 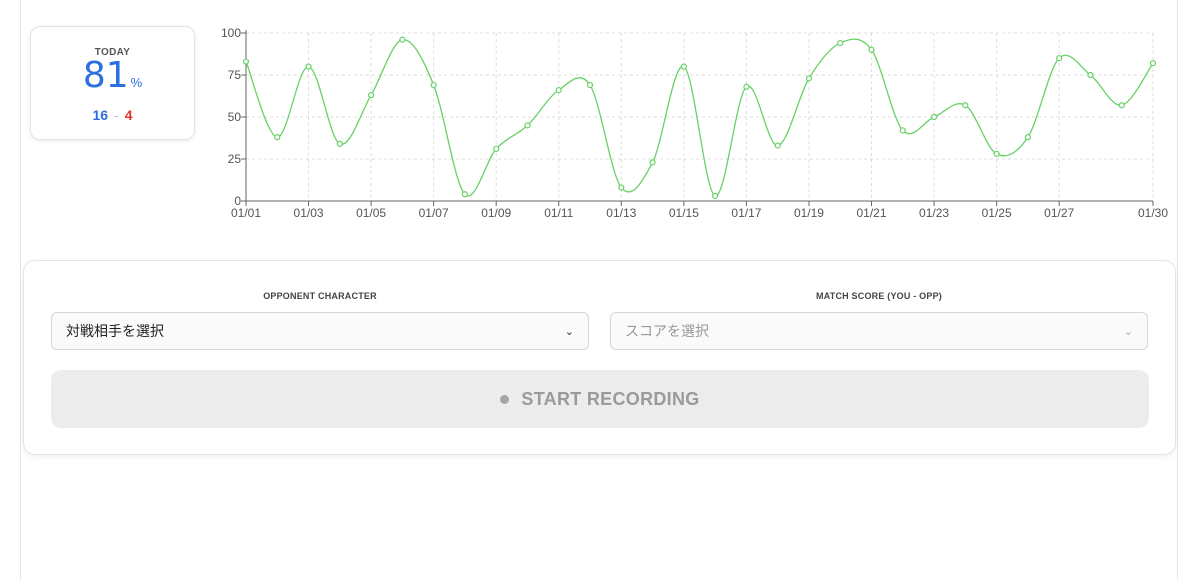 What do you see at coordinates (320, 296) in the screenshot?
I see `opponent-label: OPPONENT CHARACTER` at bounding box center [320, 296].